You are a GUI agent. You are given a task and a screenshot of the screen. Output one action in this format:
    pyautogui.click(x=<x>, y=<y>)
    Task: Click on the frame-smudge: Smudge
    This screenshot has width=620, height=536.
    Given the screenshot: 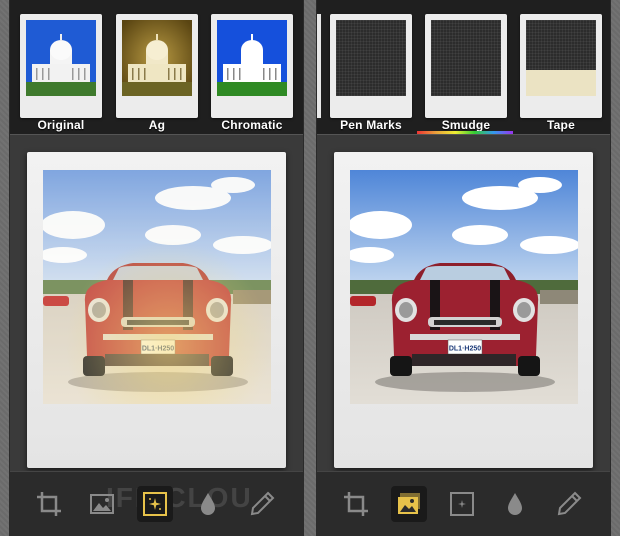 What is the action you would take?
    pyautogui.click(x=466, y=73)
    